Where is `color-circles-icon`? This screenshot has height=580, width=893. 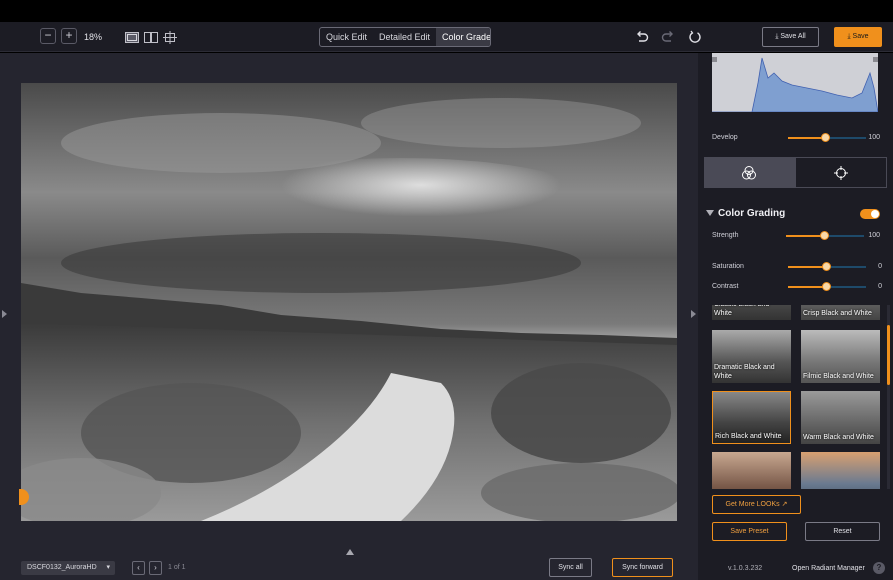
color-circles-icon is located at coordinates (749, 173).